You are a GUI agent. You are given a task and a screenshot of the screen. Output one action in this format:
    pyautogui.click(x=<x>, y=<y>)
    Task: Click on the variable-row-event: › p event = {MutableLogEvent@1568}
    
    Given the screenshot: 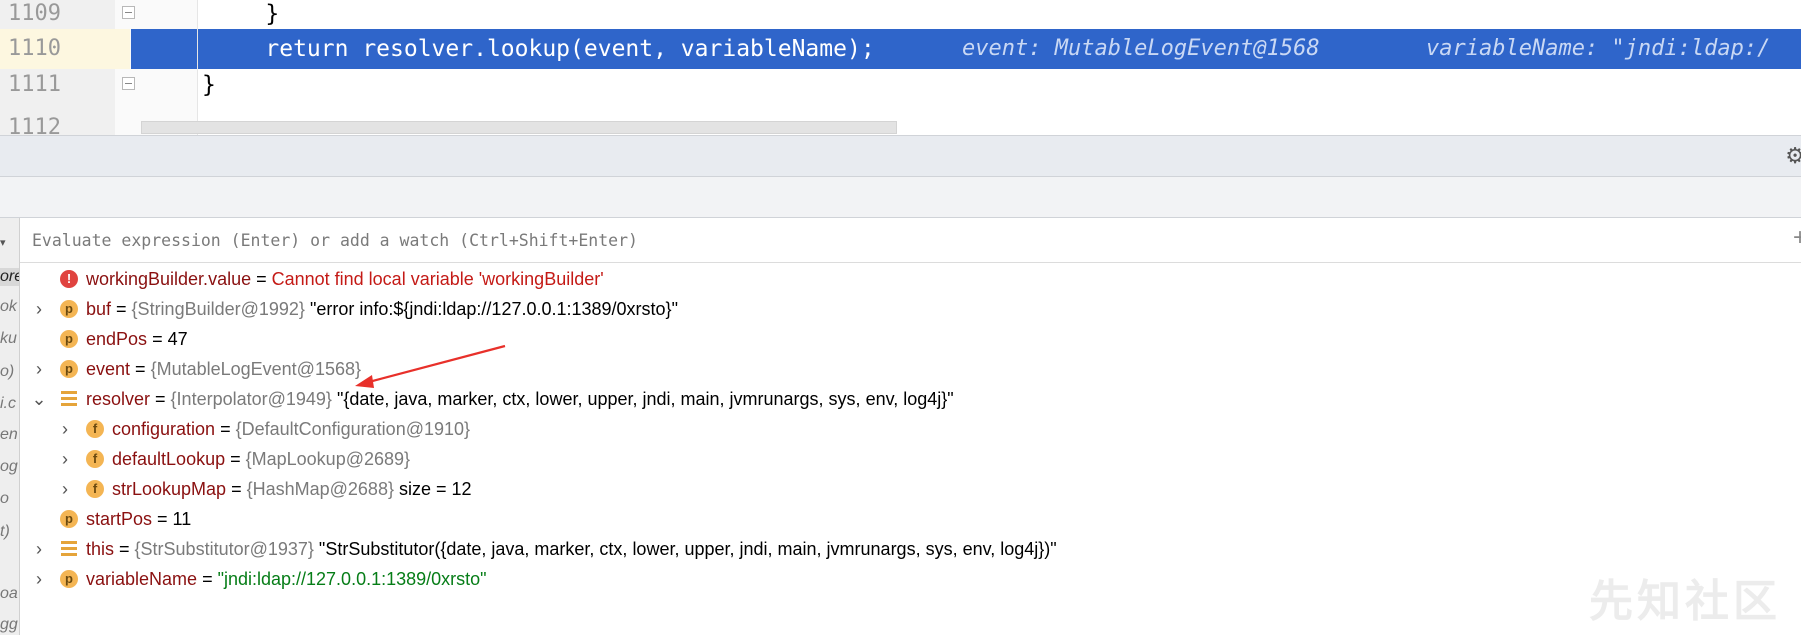 What is the action you would take?
    pyautogui.click(x=910, y=369)
    